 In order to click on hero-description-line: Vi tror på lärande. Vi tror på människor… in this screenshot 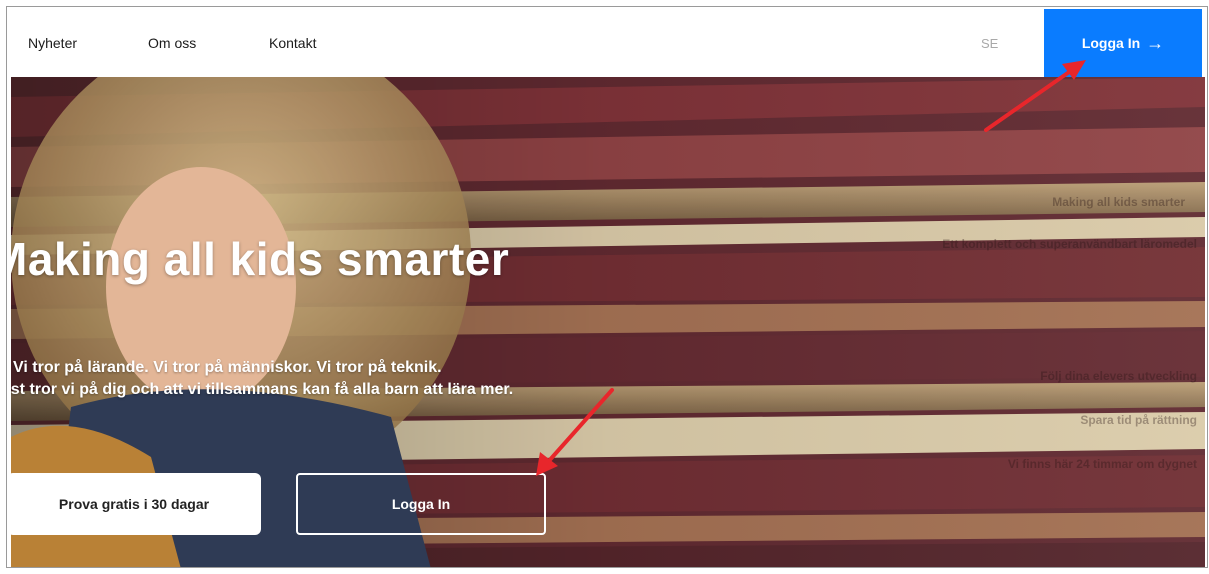, I will do `click(227, 367)`.